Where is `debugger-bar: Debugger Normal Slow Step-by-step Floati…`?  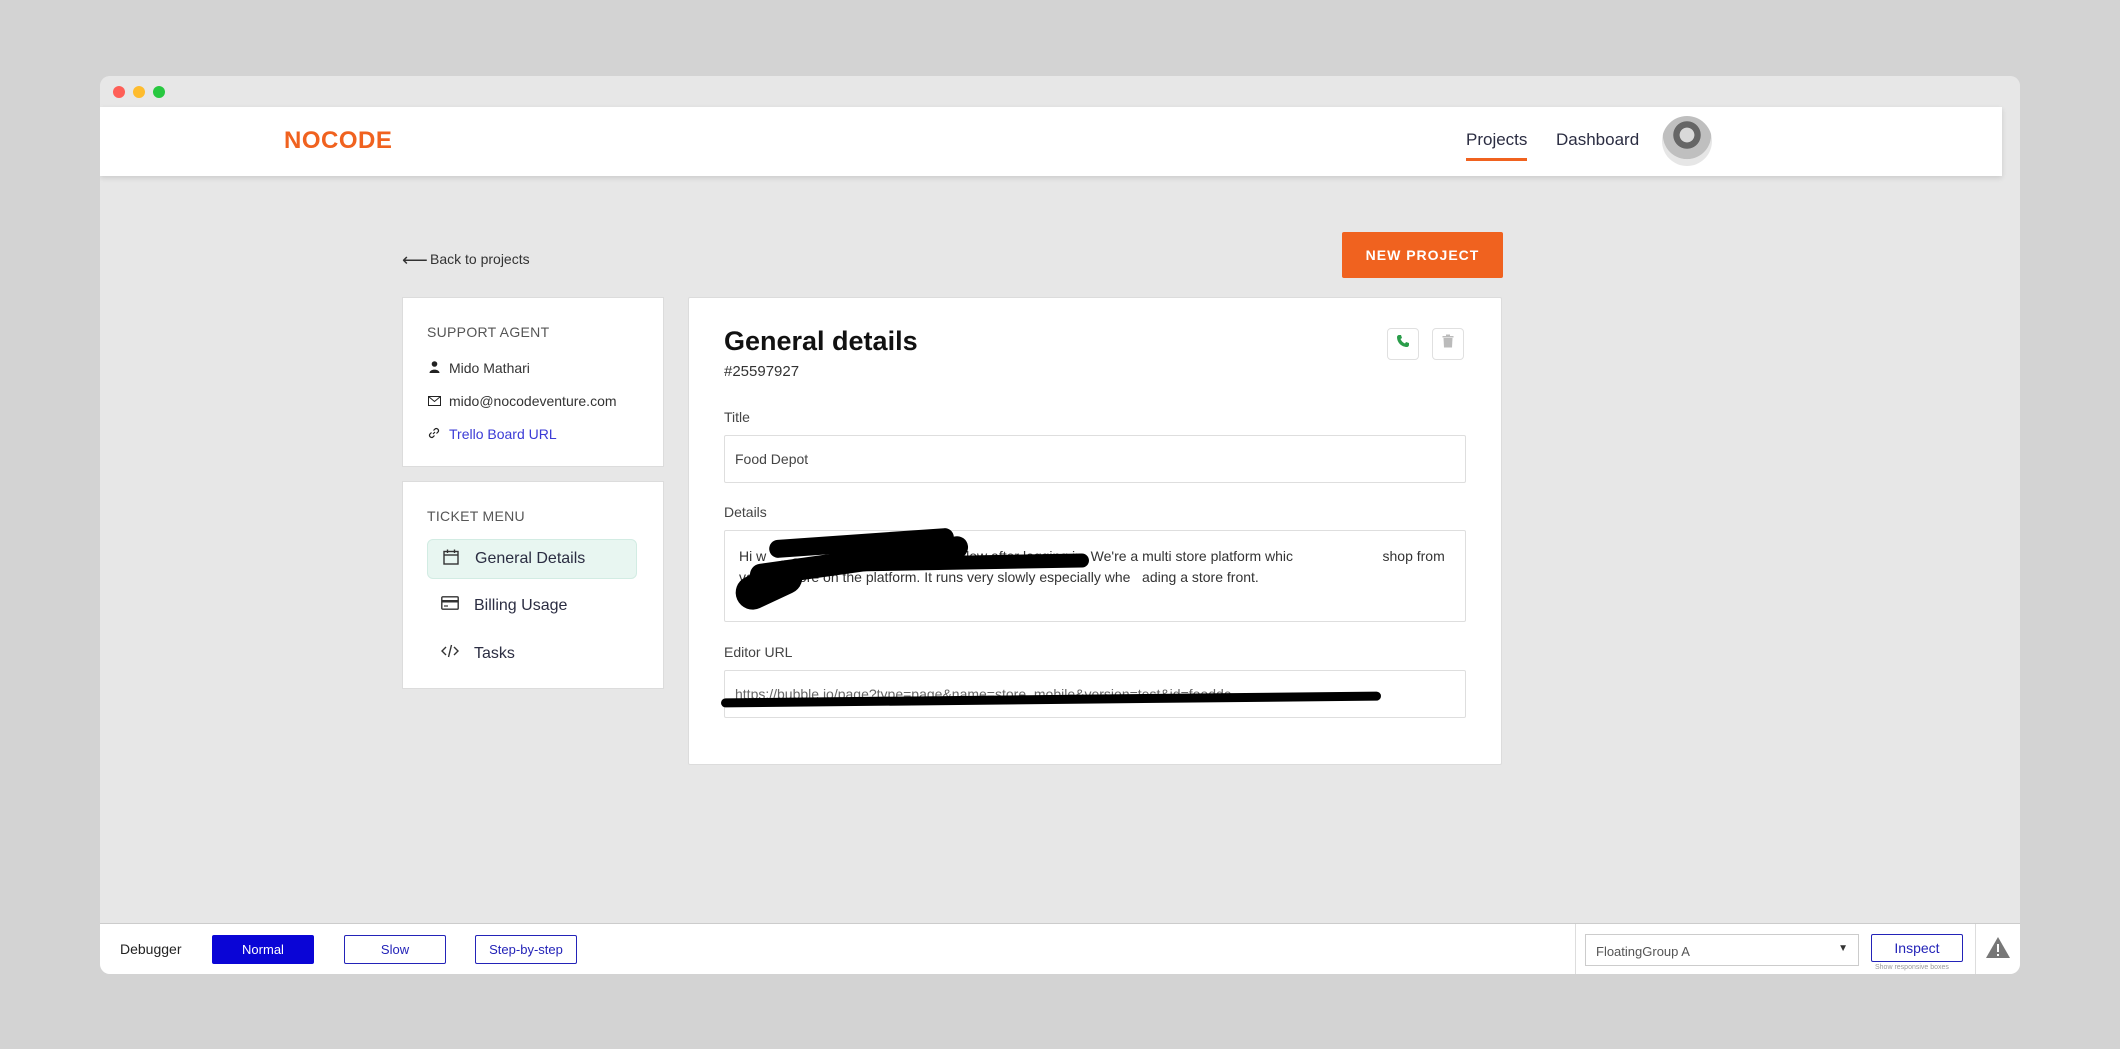
debugger-bar: Debugger Normal Slow Step-by-step Floati… is located at coordinates (1060, 948).